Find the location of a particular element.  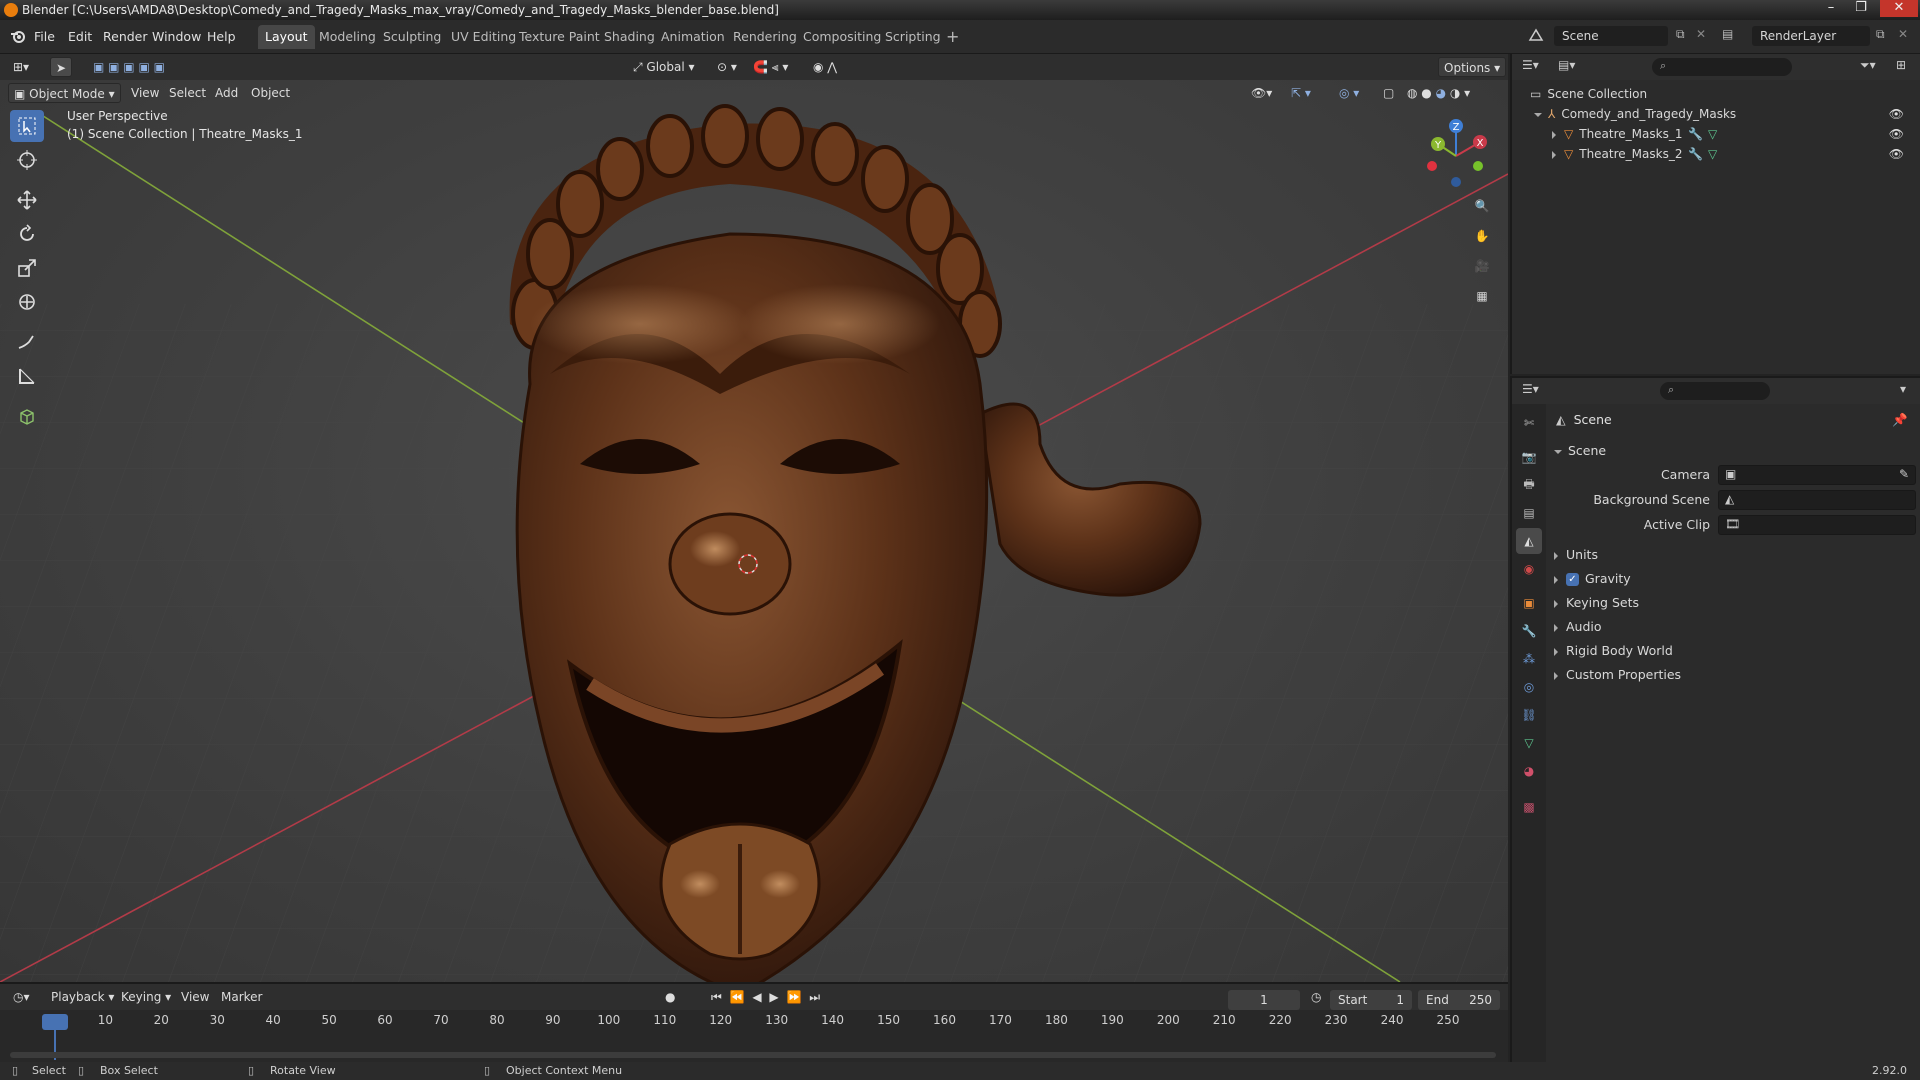

expand-arrow-icon is located at coordinates (1538, 114).